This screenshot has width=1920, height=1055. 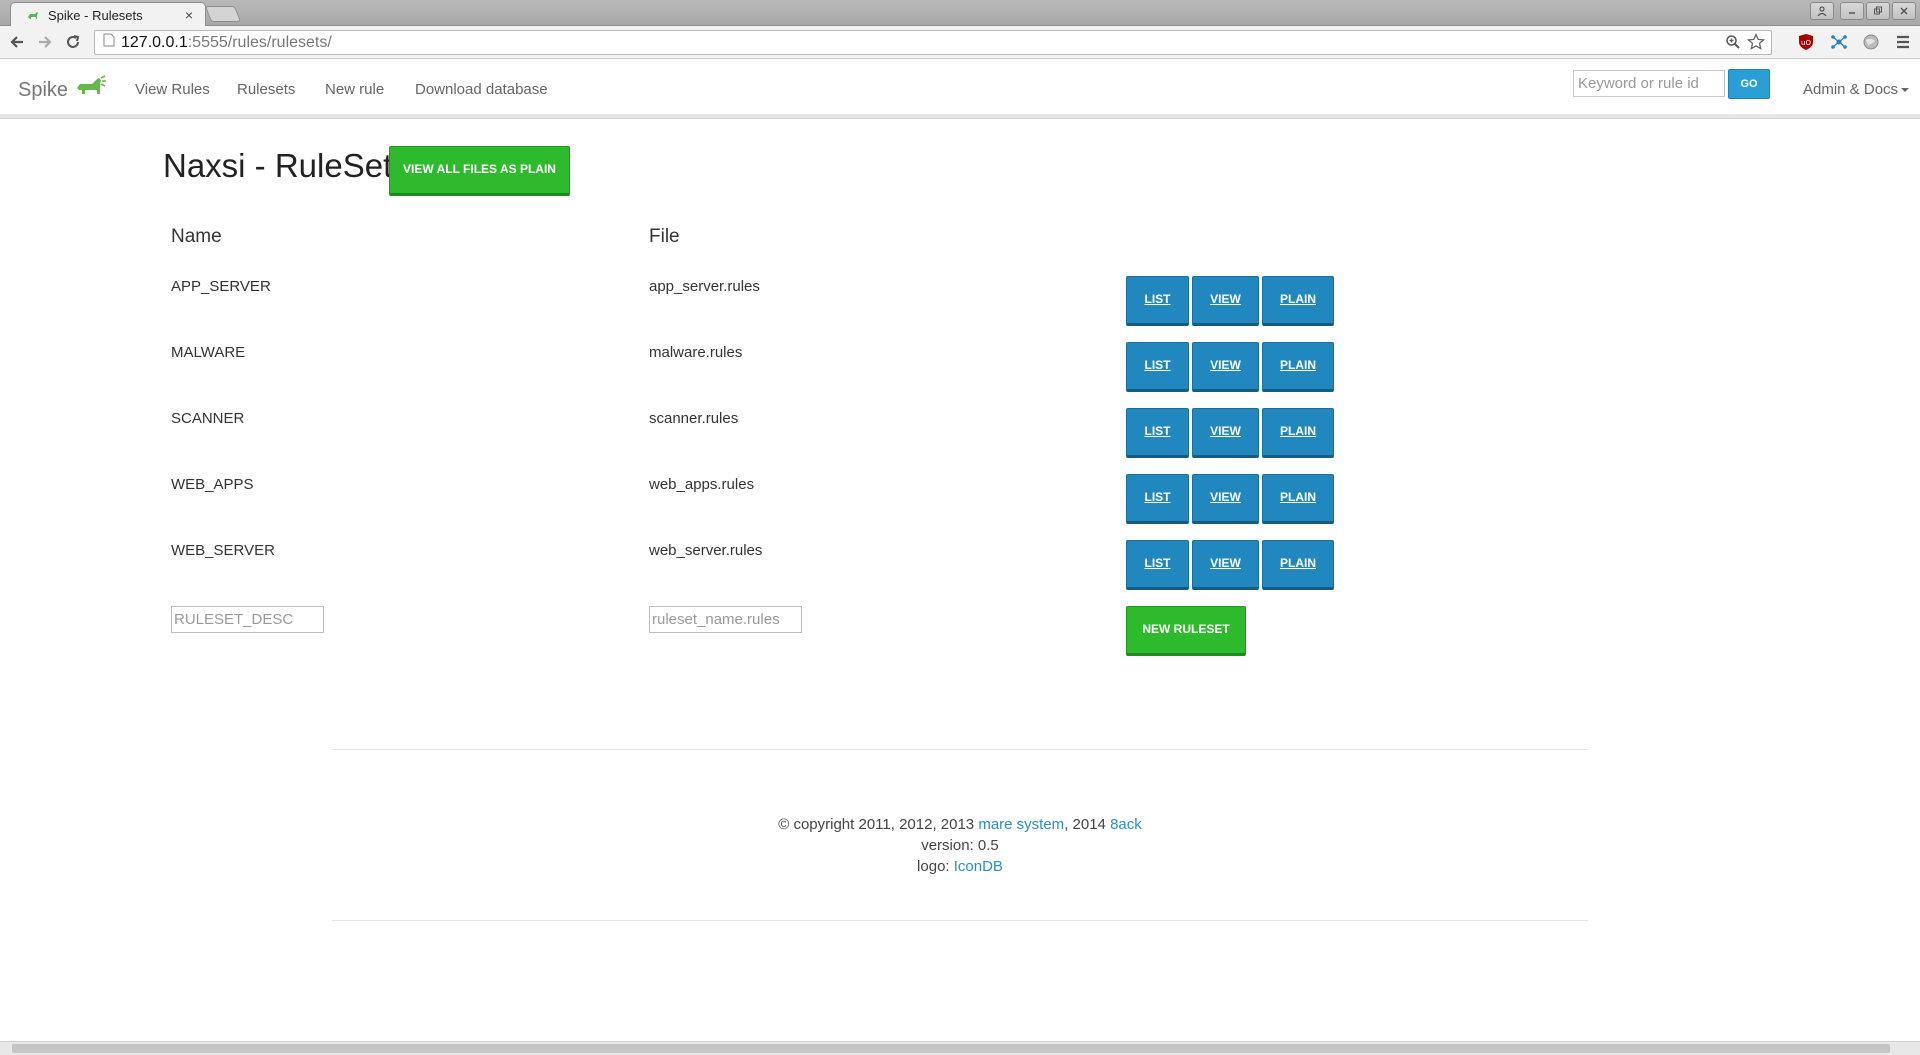 What do you see at coordinates (223, 550) in the screenshot?
I see `ruleset-name: WEB_SERVER` at bounding box center [223, 550].